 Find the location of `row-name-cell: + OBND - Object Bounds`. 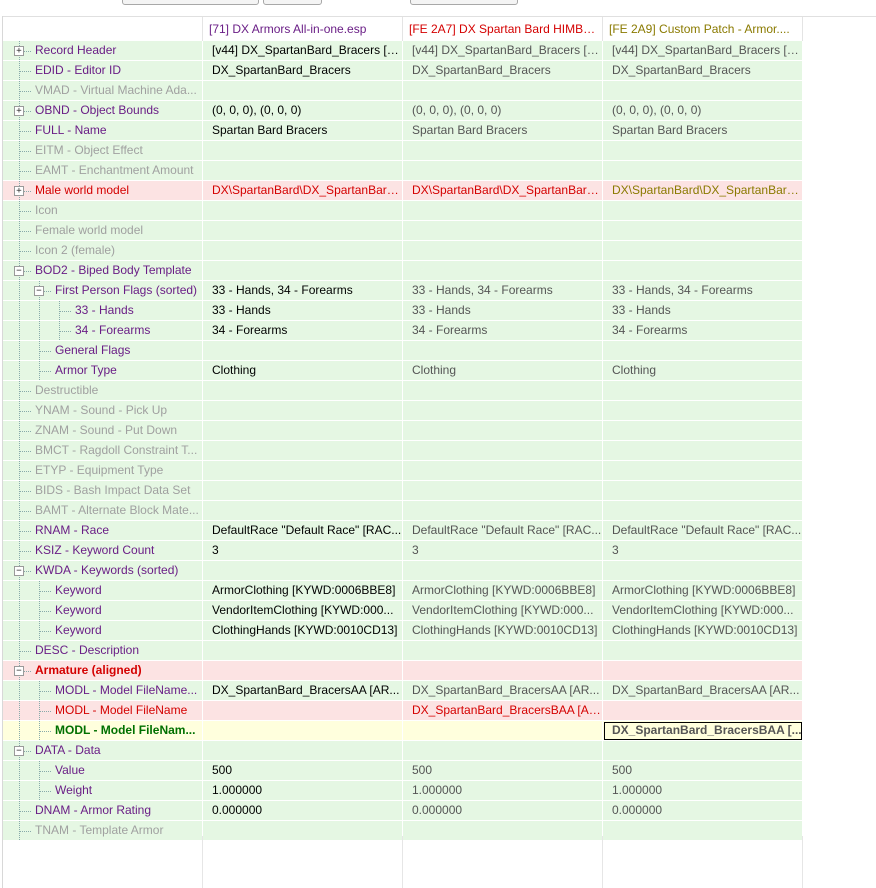

row-name-cell: + OBND - Object Bounds is located at coordinates (103, 111).